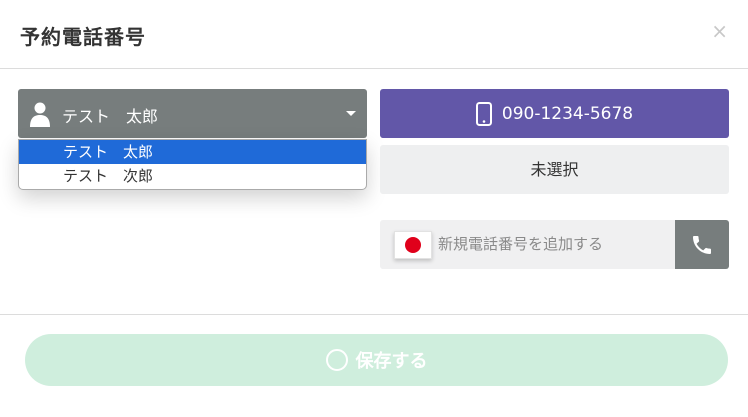  I want to click on save-button-label: 保存する, so click(391, 361).